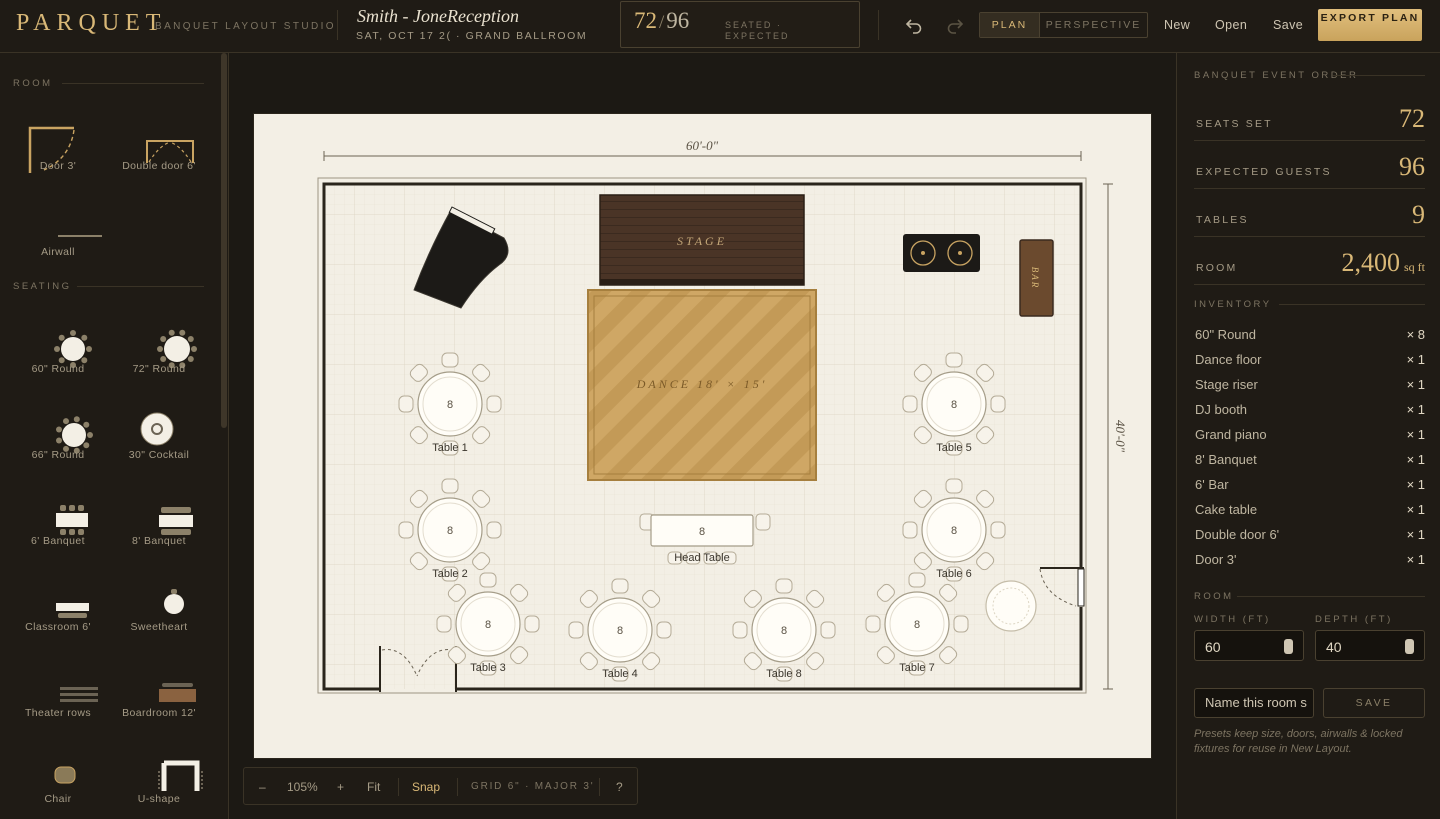 The width and height of the screenshot is (1440, 819). What do you see at coordinates (1177, 25) in the screenshot?
I see `new-button: New` at bounding box center [1177, 25].